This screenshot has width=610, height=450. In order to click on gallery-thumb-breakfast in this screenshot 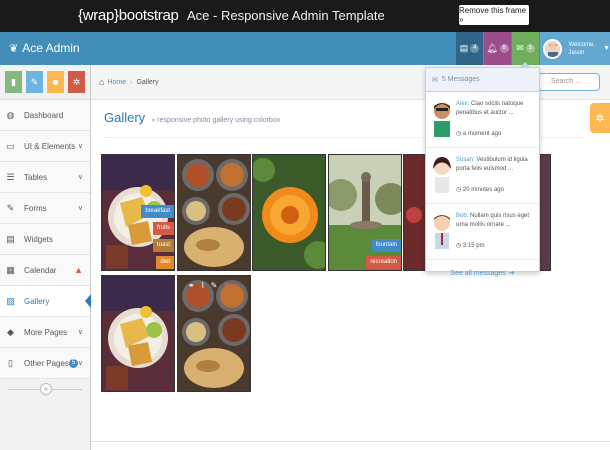, I will do `click(138, 333)`.